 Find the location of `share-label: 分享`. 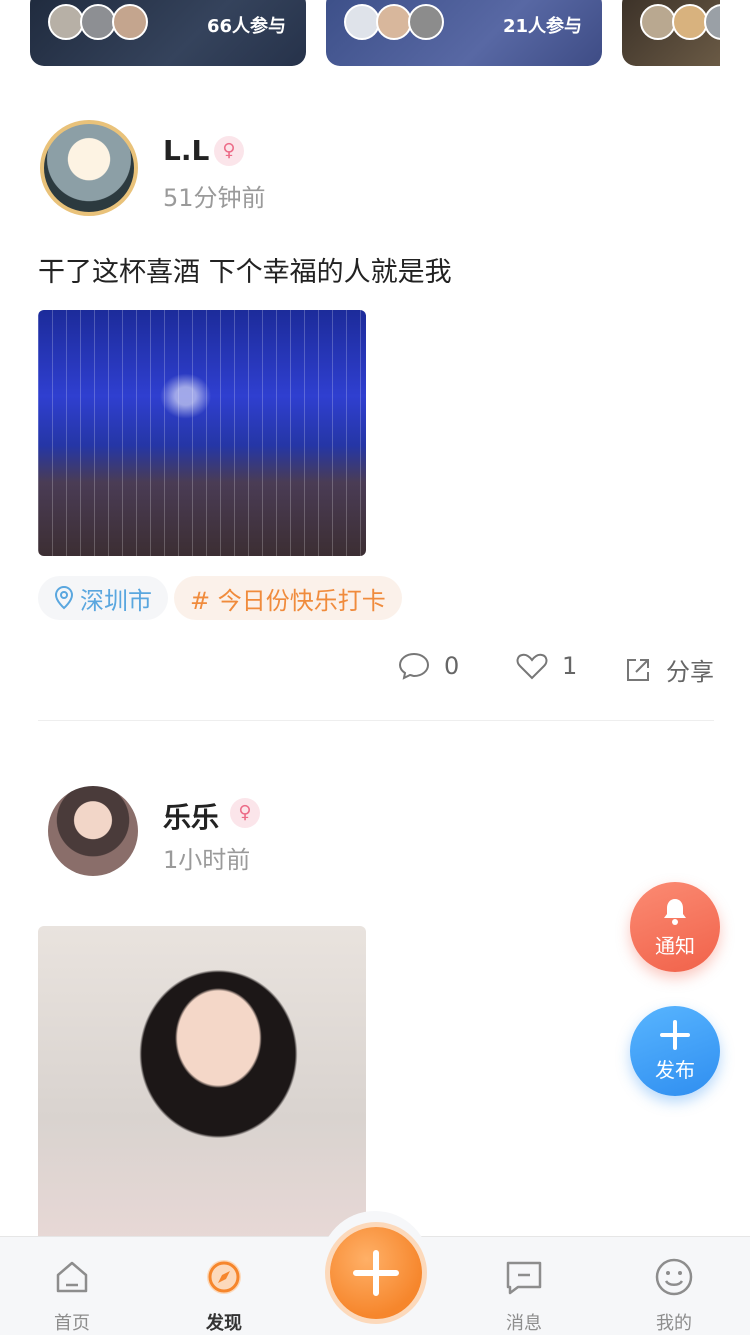

share-label: 分享 is located at coordinates (690, 672).